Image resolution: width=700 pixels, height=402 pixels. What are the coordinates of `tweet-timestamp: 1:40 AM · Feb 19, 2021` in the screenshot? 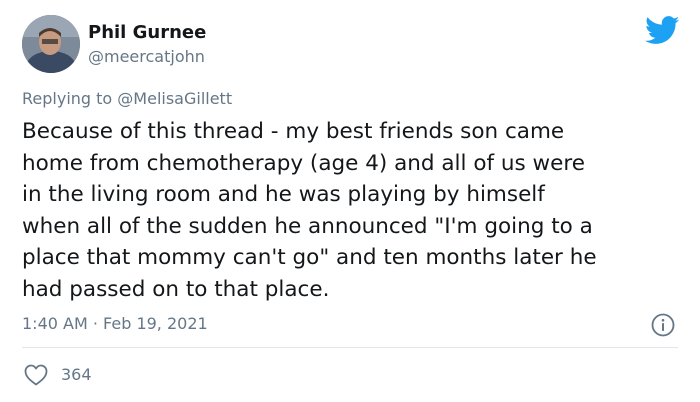 It's located at (115, 323).